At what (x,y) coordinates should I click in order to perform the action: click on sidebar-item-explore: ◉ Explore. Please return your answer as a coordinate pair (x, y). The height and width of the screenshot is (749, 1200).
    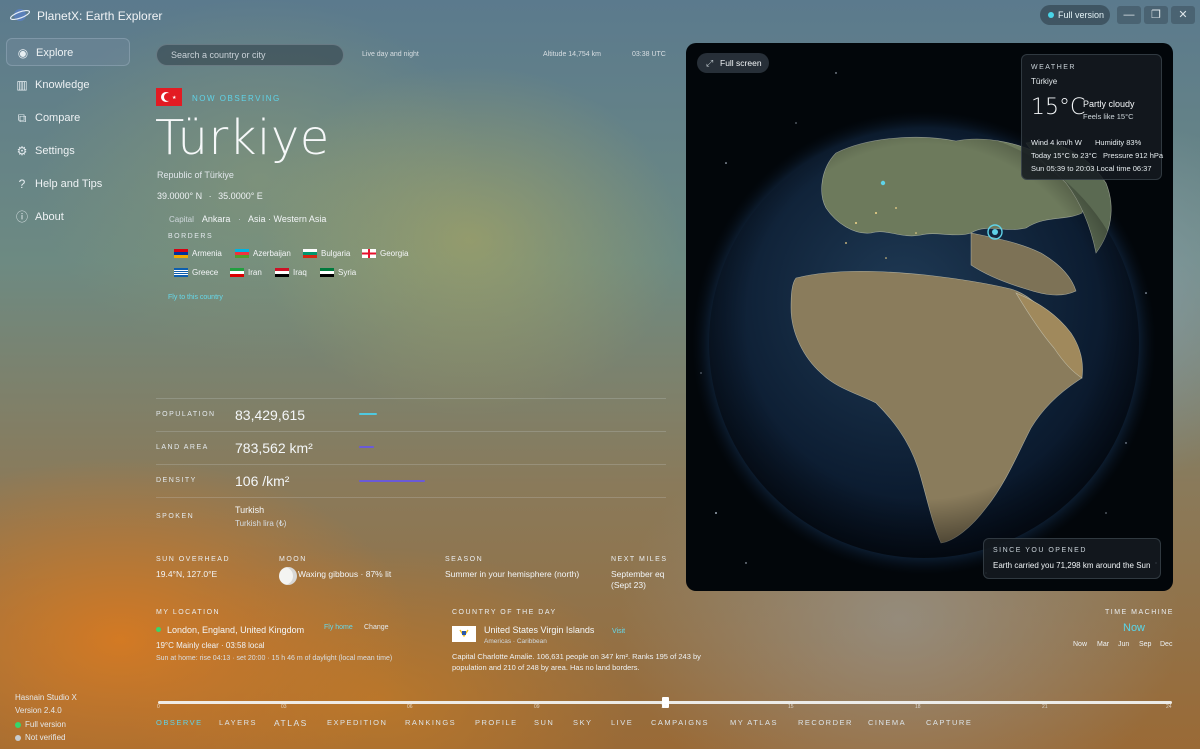
    Looking at the image, I should click on (68, 52).